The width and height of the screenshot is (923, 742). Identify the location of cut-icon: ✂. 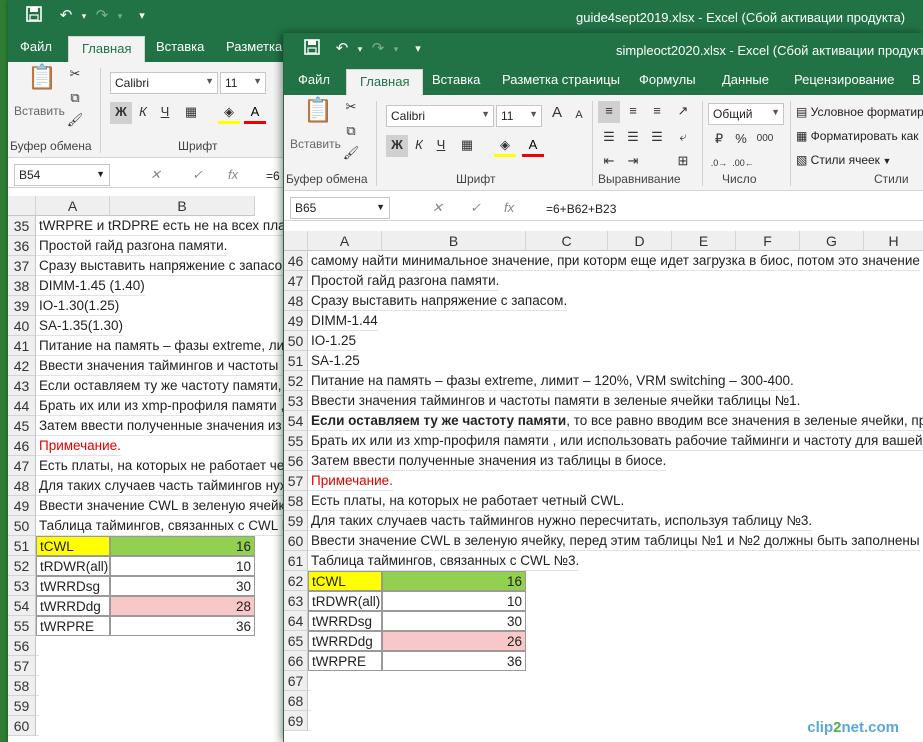
(75, 75).